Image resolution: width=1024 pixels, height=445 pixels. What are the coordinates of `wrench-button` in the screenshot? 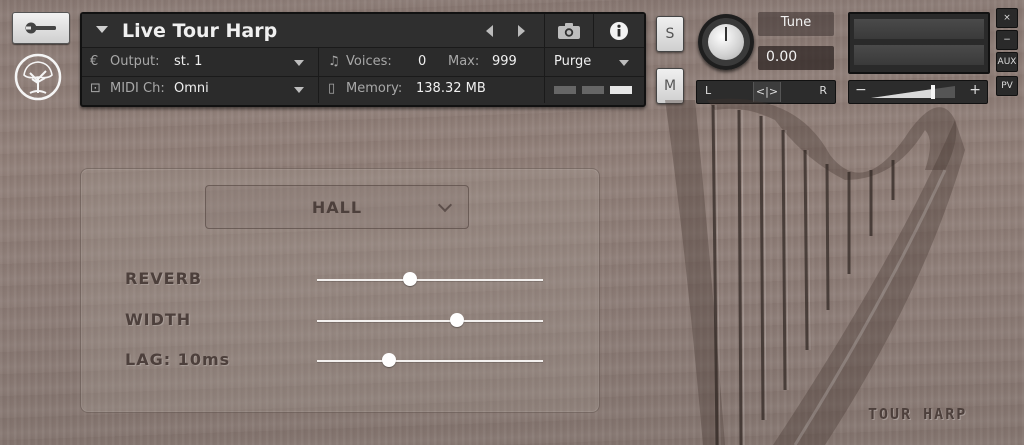 It's located at (41, 28).